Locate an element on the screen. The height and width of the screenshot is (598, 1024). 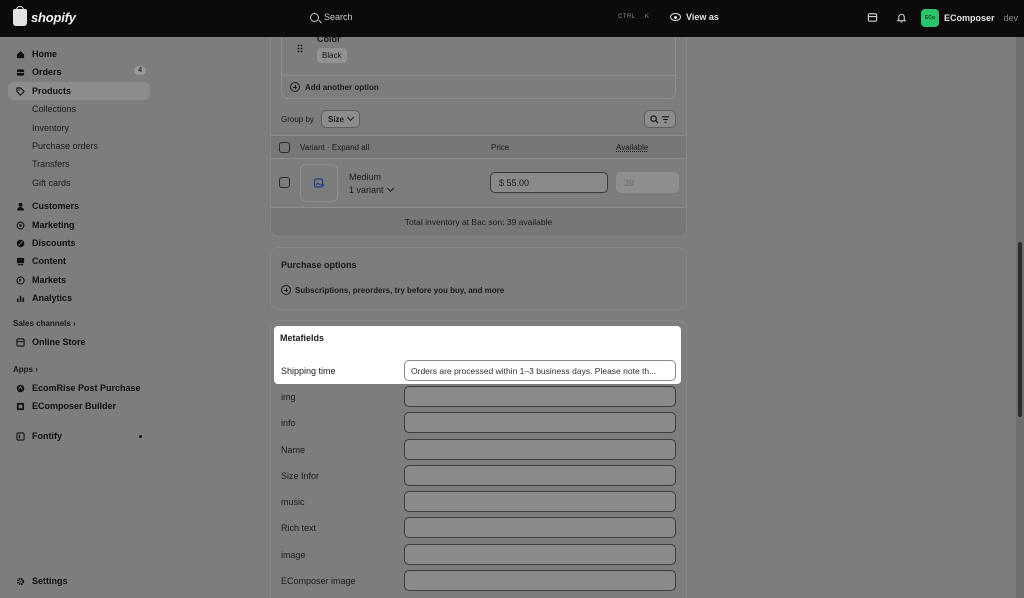
view-as-button: View as is located at coordinates (694, 17).